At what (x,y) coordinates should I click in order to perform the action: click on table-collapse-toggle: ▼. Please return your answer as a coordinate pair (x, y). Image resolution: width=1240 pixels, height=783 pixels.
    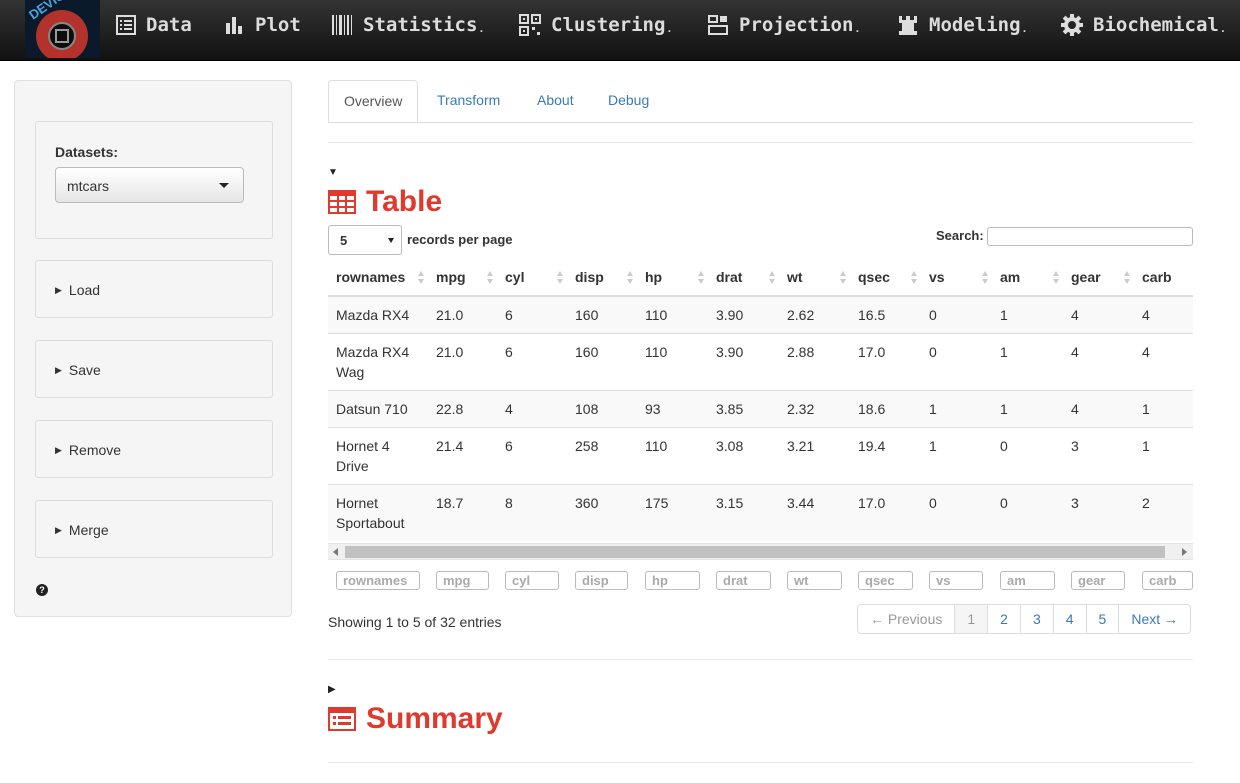
    Looking at the image, I should click on (333, 172).